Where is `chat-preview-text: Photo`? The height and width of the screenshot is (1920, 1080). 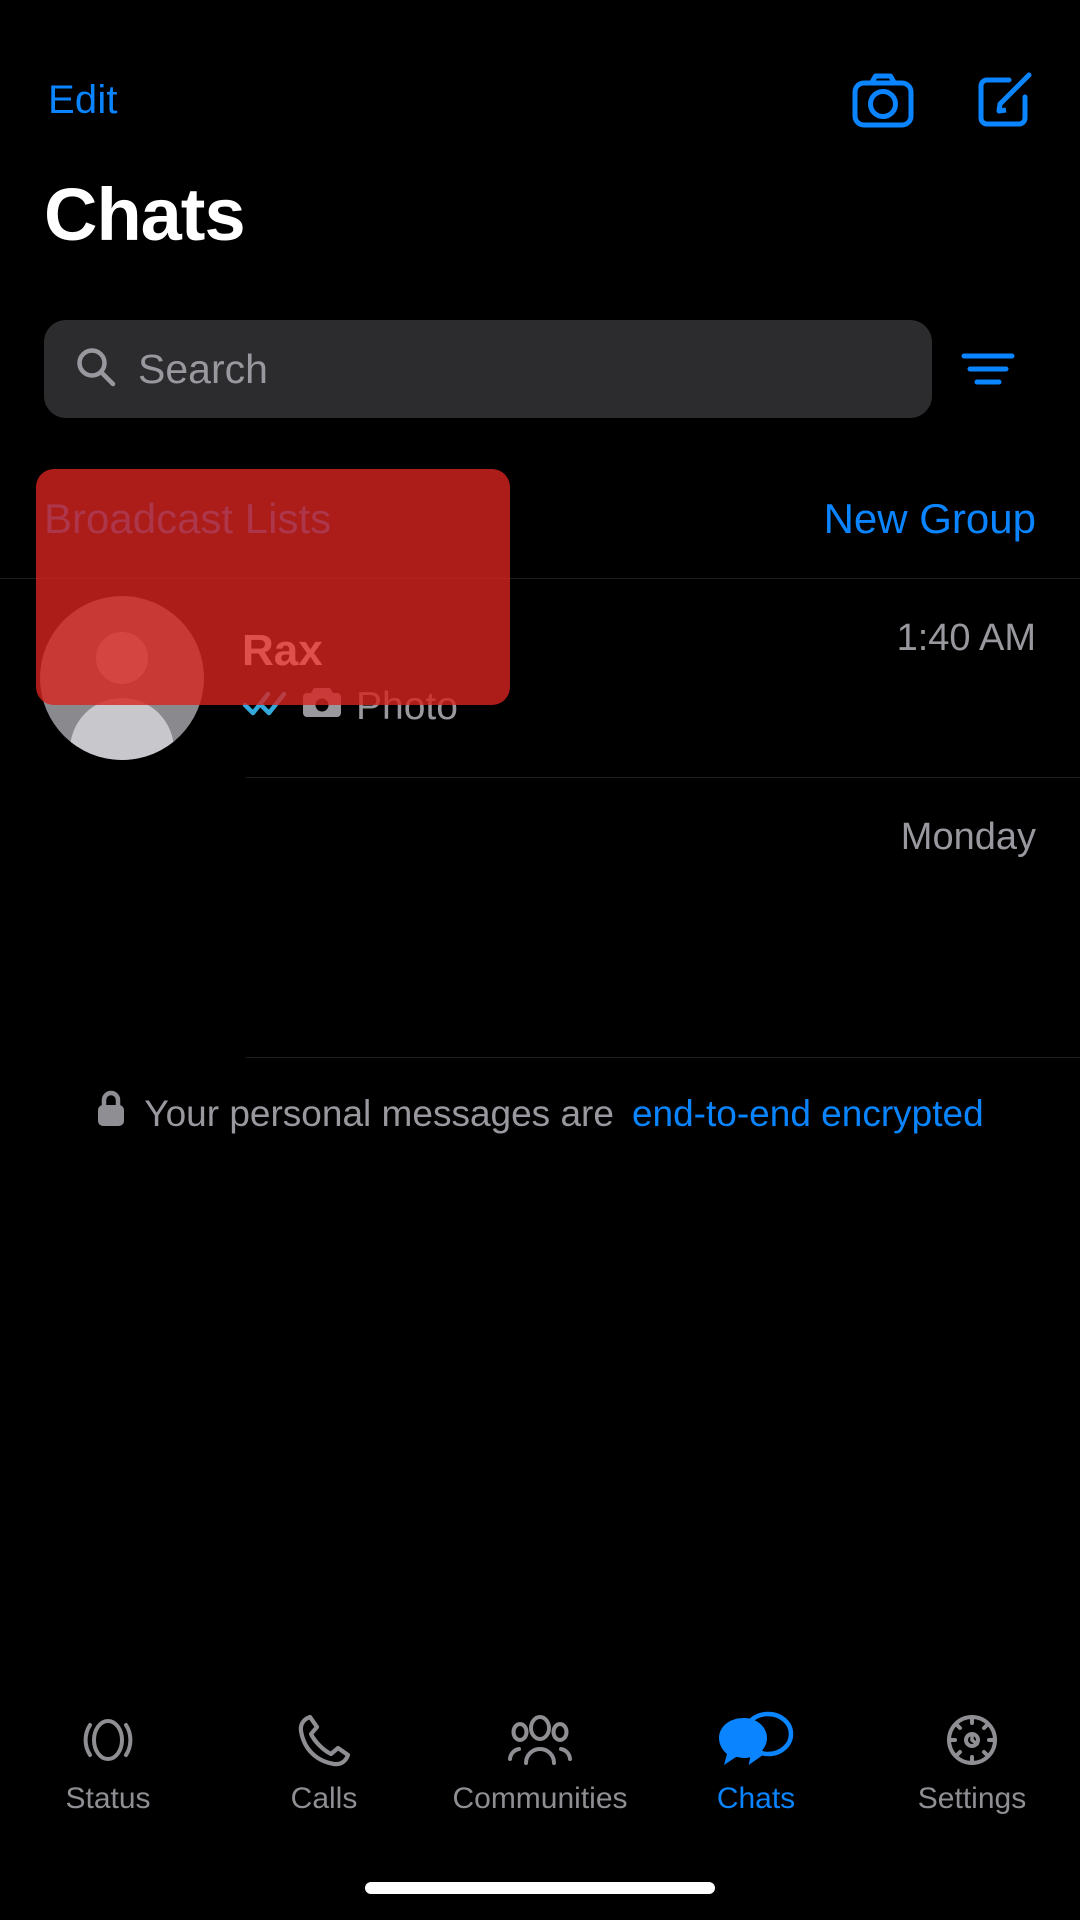 chat-preview-text: Photo is located at coordinates (407, 706).